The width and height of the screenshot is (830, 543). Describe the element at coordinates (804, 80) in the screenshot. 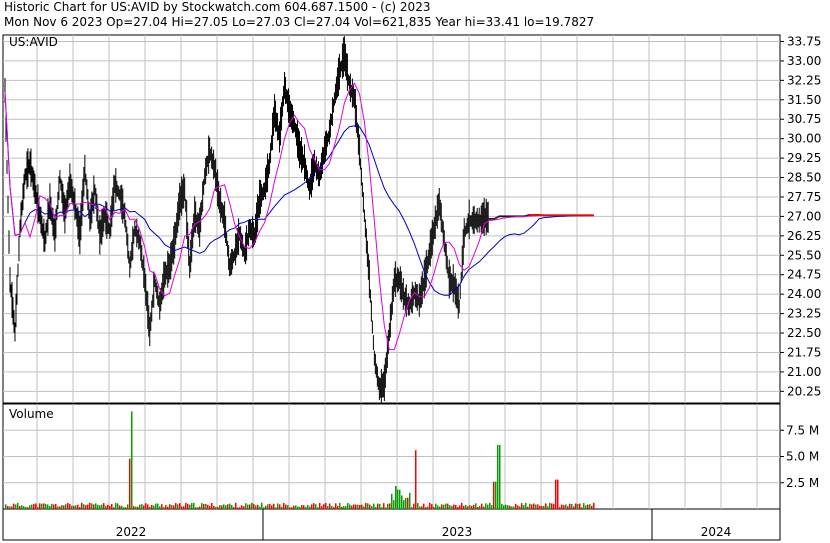

I see `price-tick-label: 32.25` at that location.